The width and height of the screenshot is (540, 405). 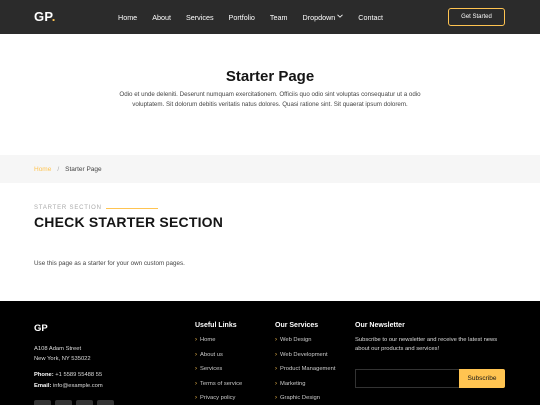 I want to click on section-title: CHECK STARTER SECTION, so click(x=129, y=222).